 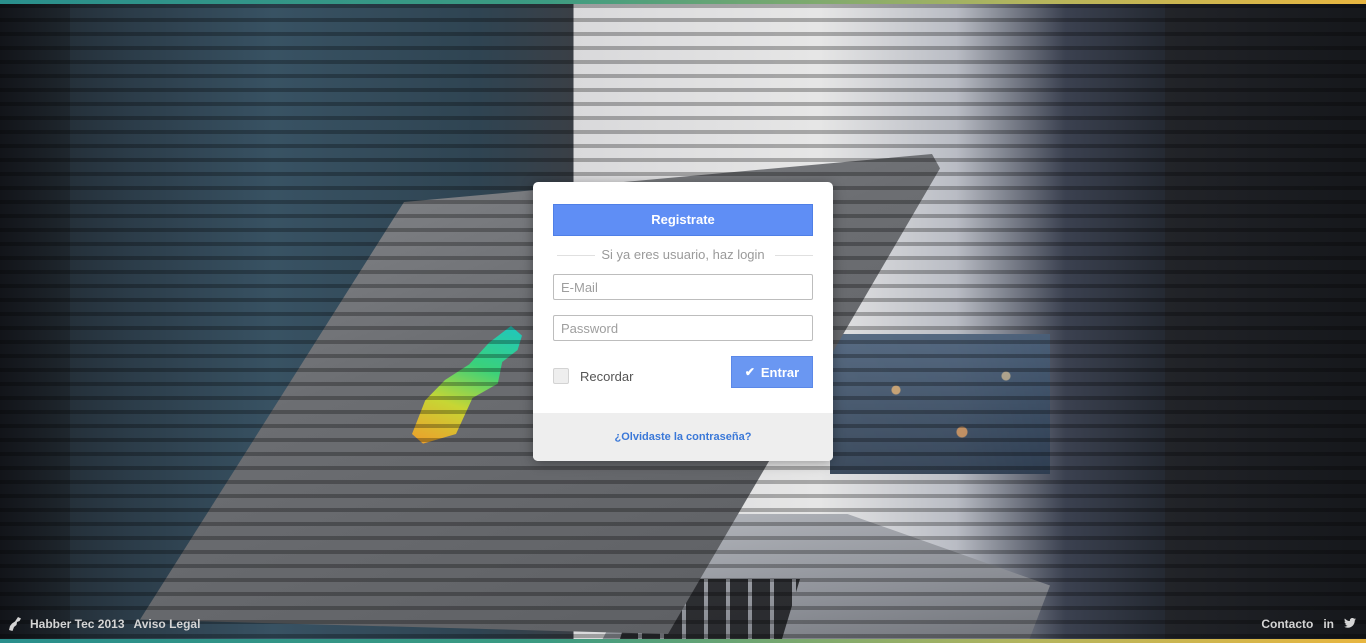 What do you see at coordinates (683, 328) in the screenshot?
I see `password-input` at bounding box center [683, 328].